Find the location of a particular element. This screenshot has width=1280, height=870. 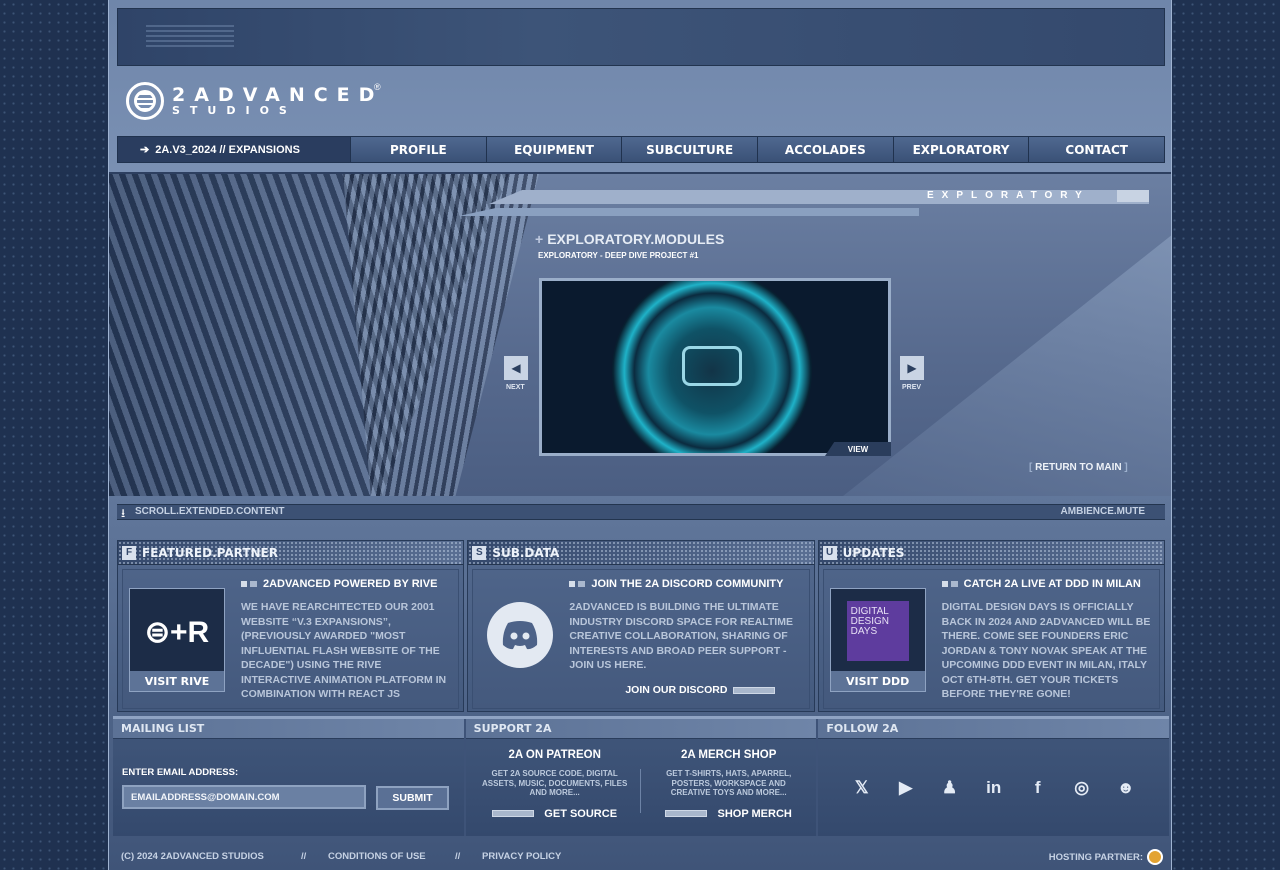

arrow-right-icon: ➔ is located at coordinates (145, 150).